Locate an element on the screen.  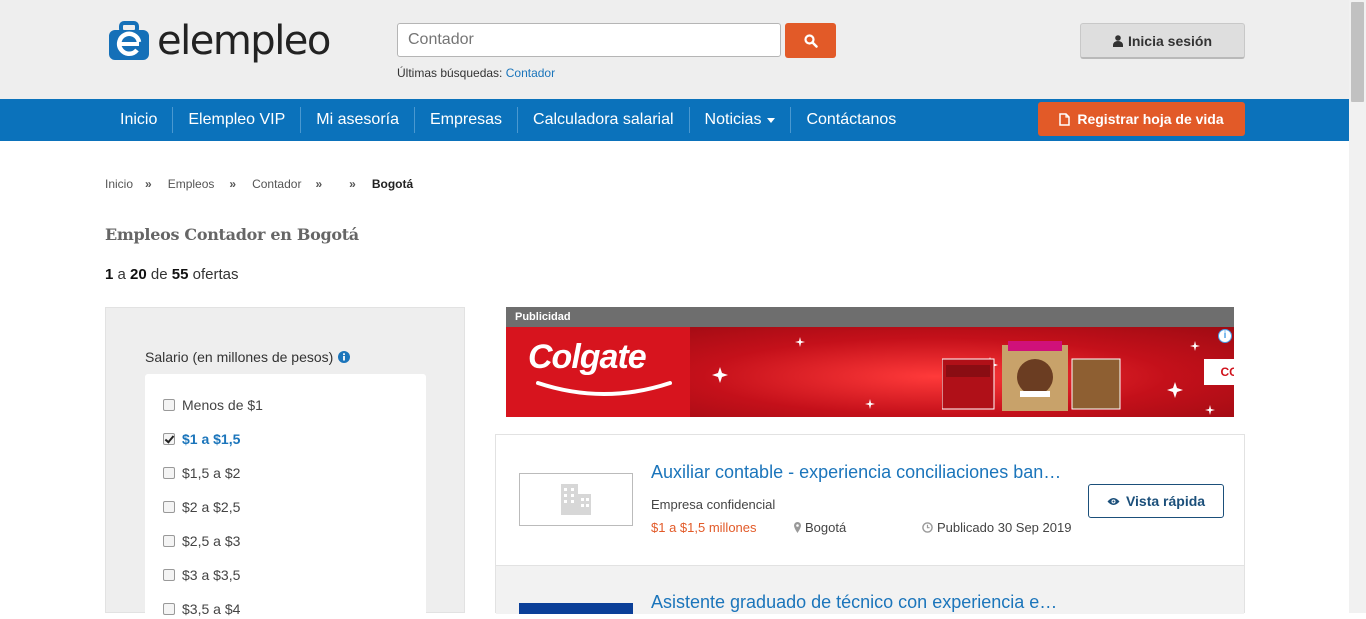
document-icon is located at coordinates (1065, 119).